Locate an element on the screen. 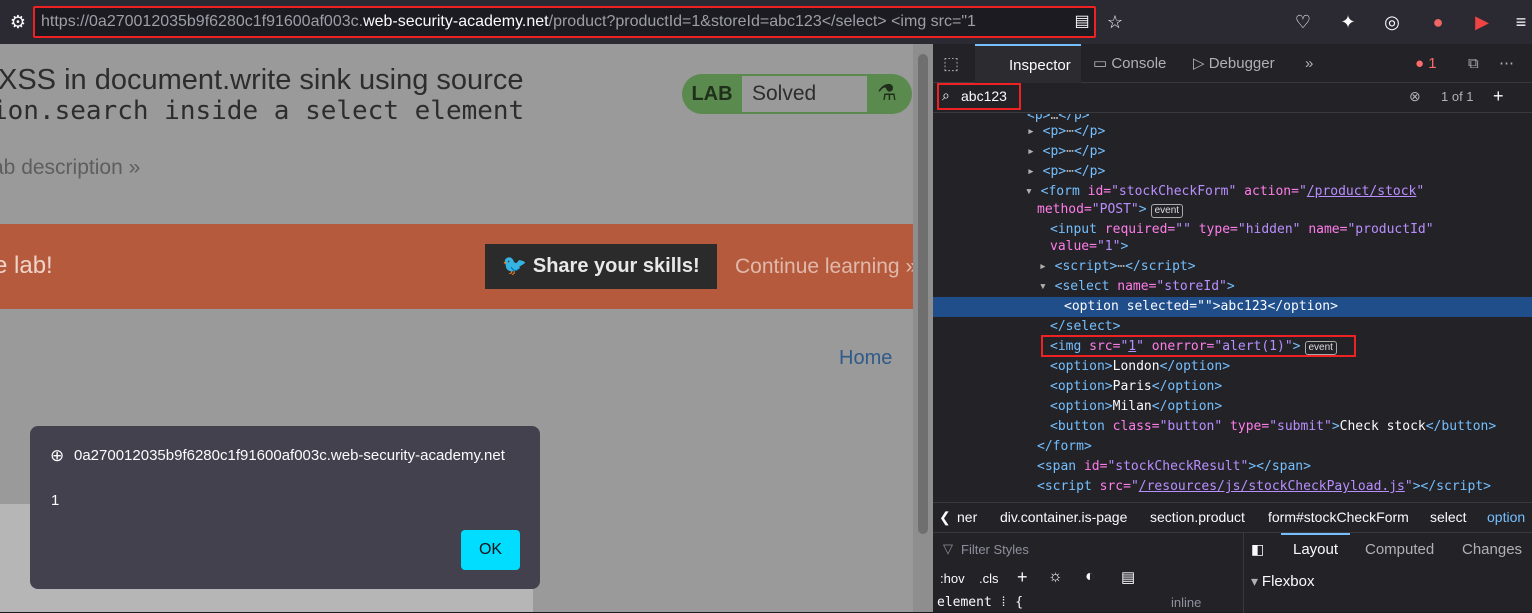 Image resolution: width=1532 pixels, height=613 pixels. pocket-icon: ♡ is located at coordinates (1303, 22).